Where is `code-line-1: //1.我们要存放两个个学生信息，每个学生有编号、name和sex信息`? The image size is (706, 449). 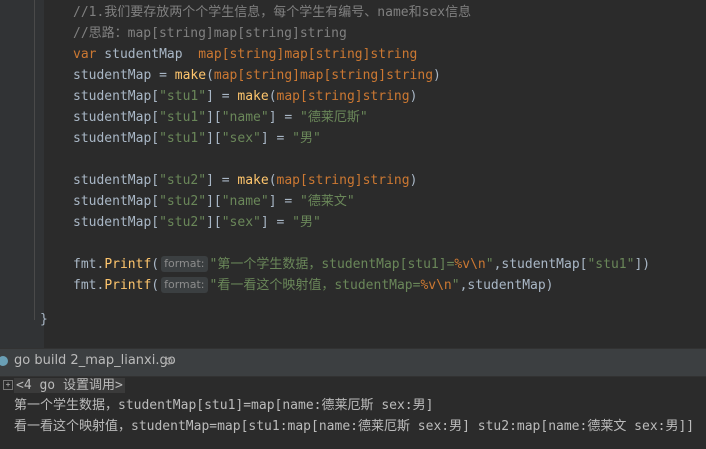 code-line-1: //1.我们要存放两个个学生信息，每个学生有编号、name和sex信息 is located at coordinates (272, 12).